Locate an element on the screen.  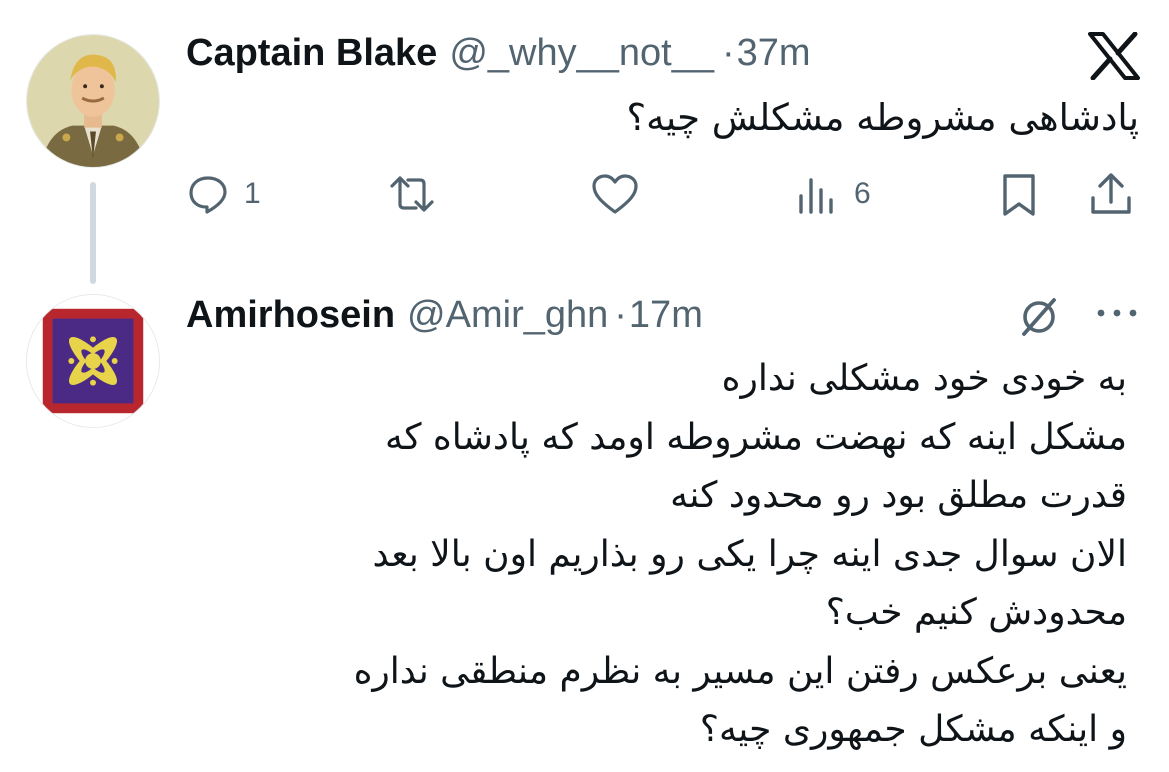
tweet1-text: پادشاهی مشروطه مشکلش چیه؟ is located at coordinates (882, 117).